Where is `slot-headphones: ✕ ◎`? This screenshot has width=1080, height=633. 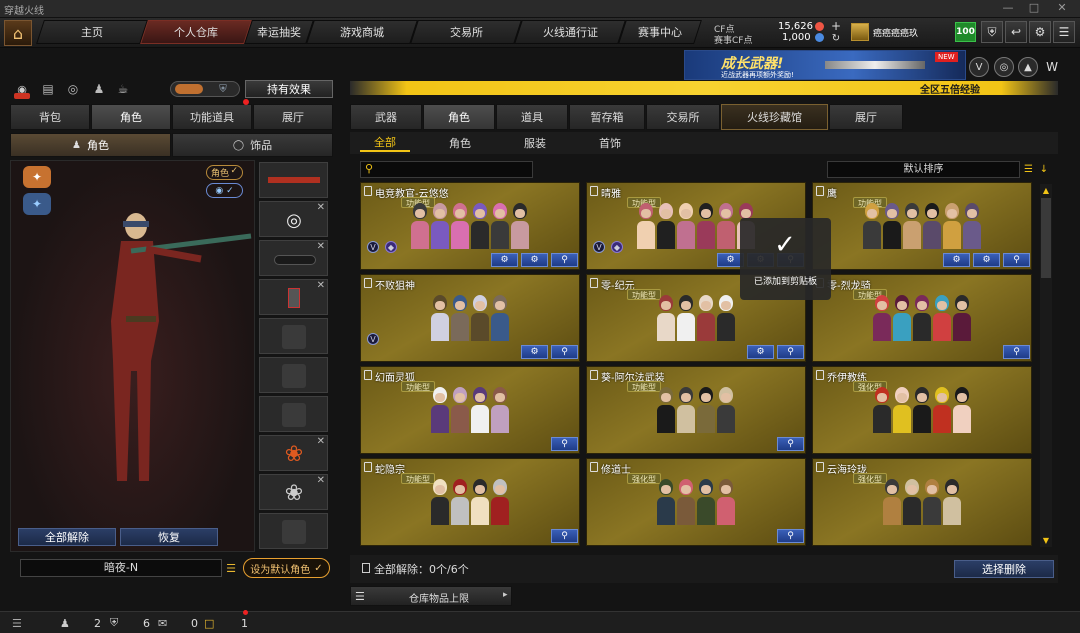 slot-headphones: ✕ ◎ is located at coordinates (293, 219).